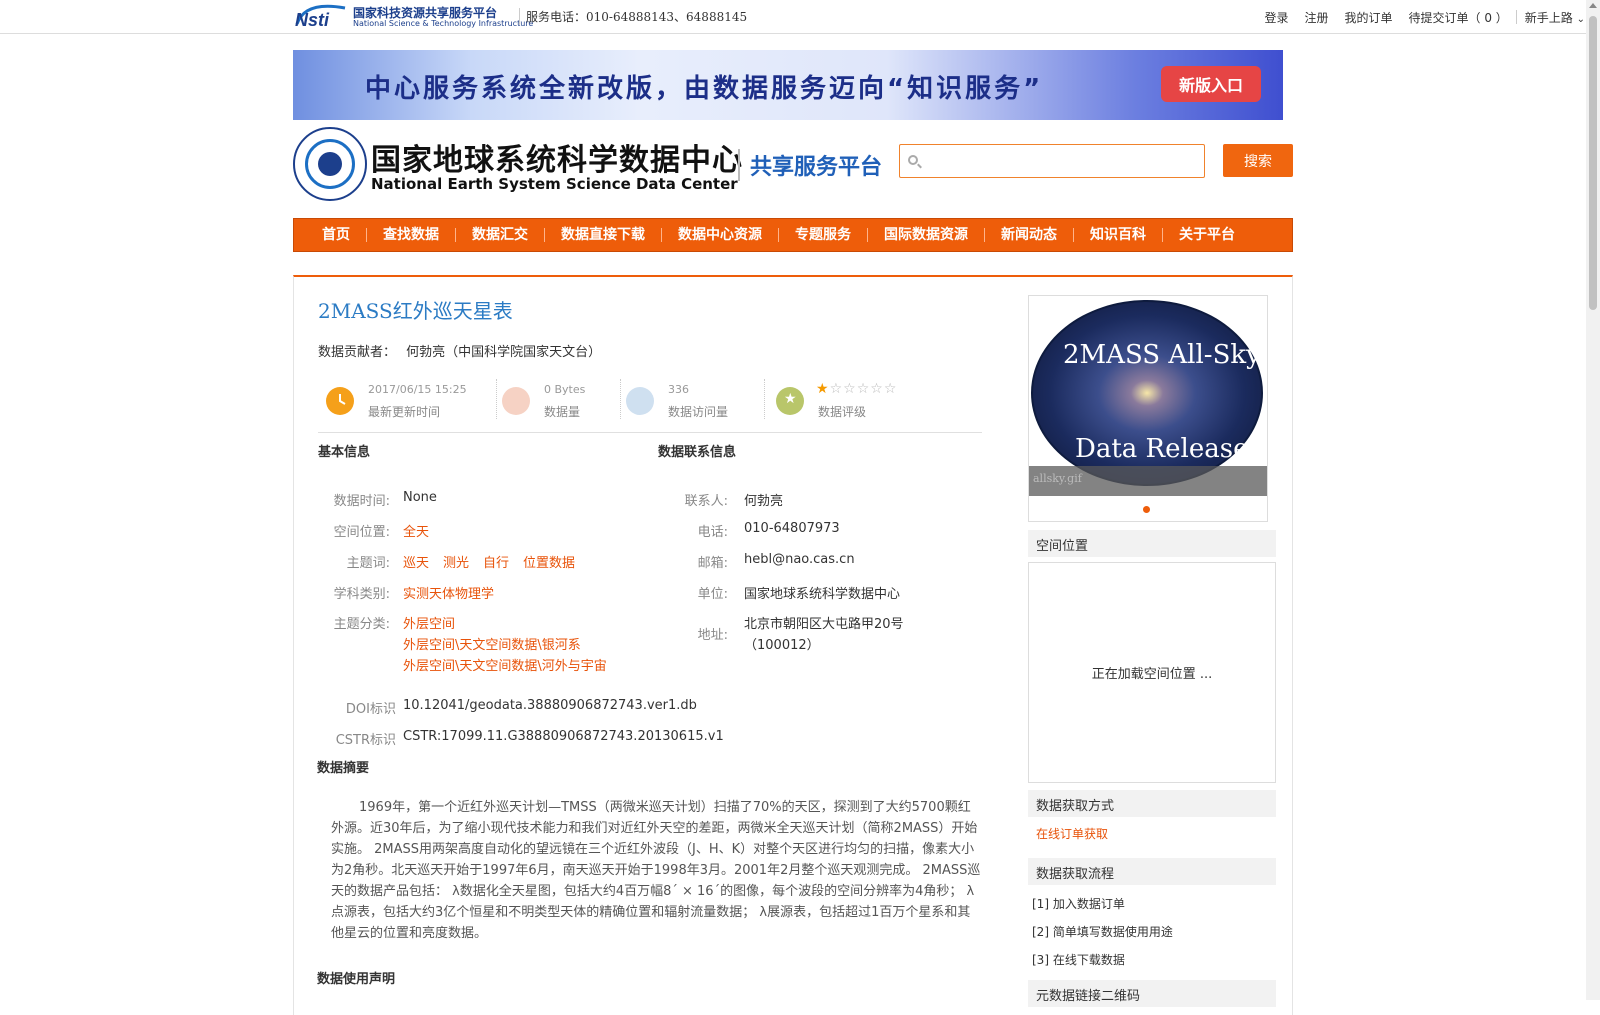 The image size is (1600, 1015). I want to click on unit-label: 单位:, so click(712, 594).